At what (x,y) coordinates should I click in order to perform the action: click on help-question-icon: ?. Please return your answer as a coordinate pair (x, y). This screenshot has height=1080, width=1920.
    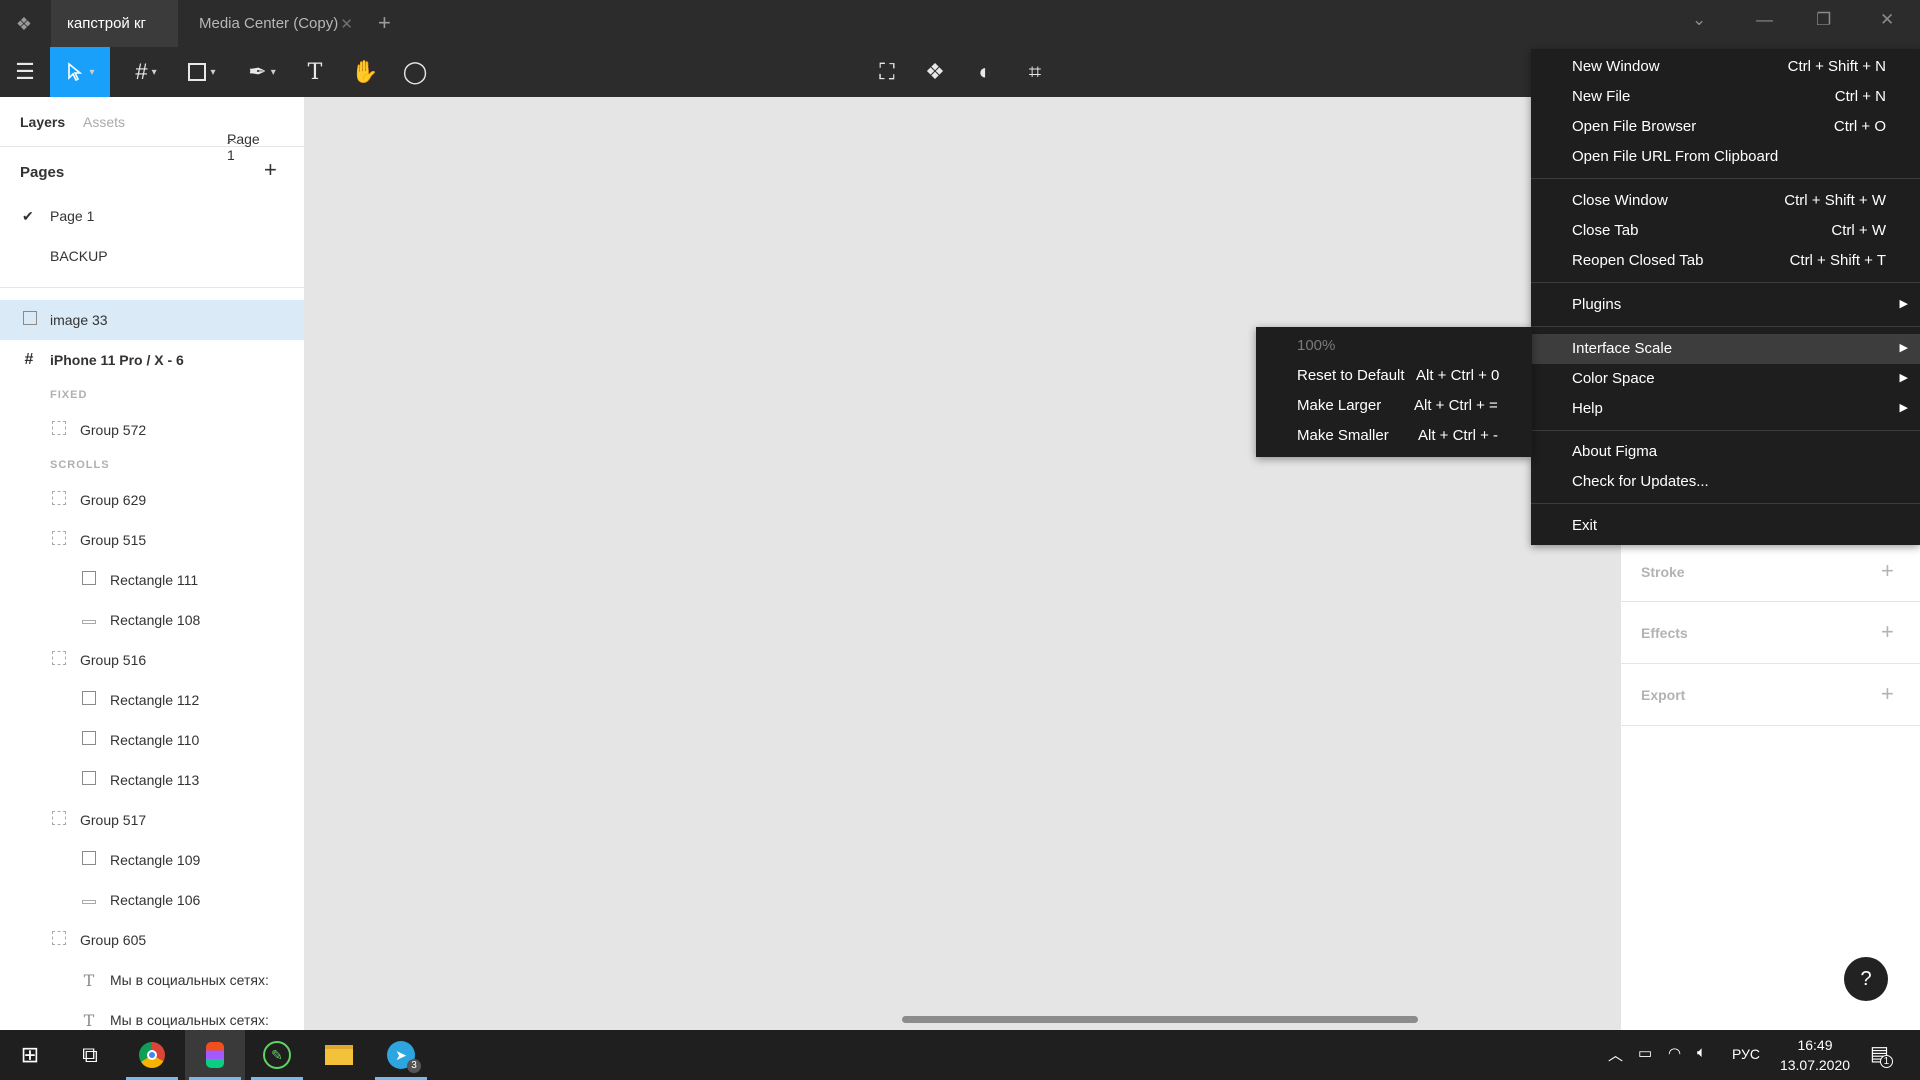
    Looking at the image, I should click on (1866, 979).